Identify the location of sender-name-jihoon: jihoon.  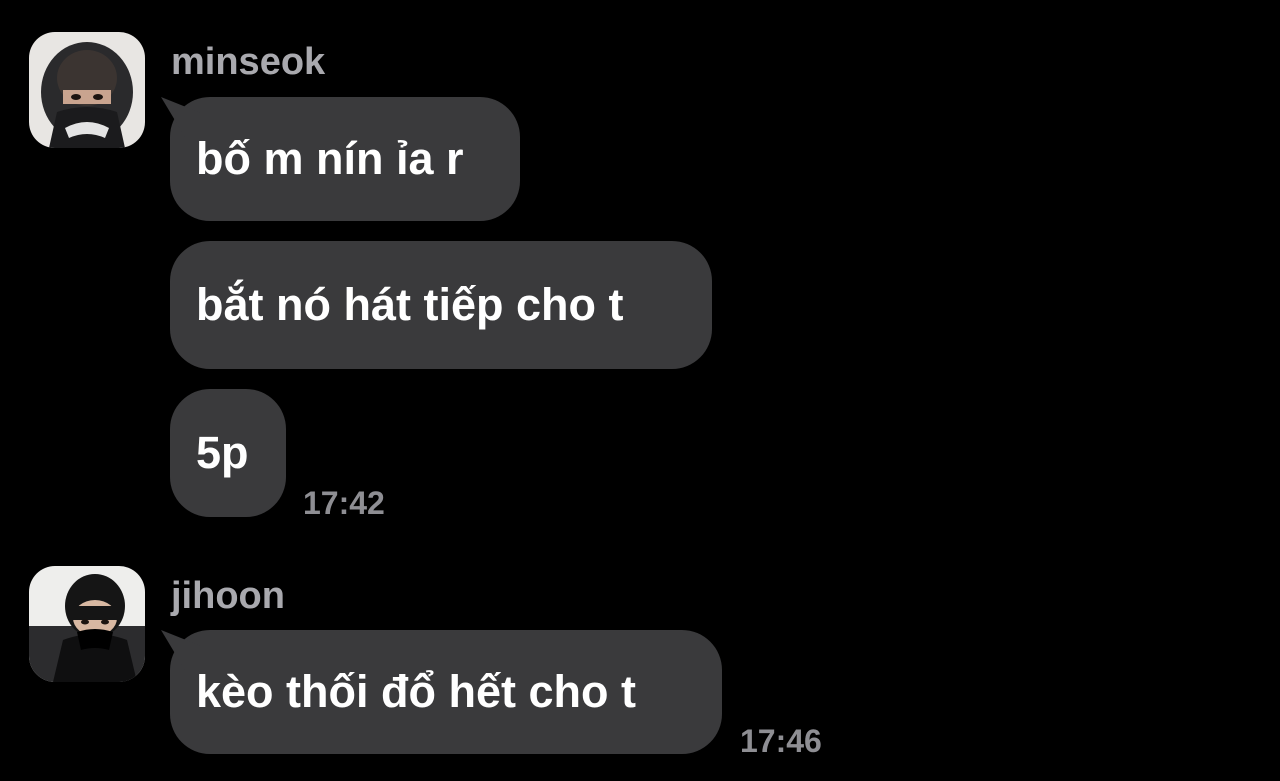
(228, 596).